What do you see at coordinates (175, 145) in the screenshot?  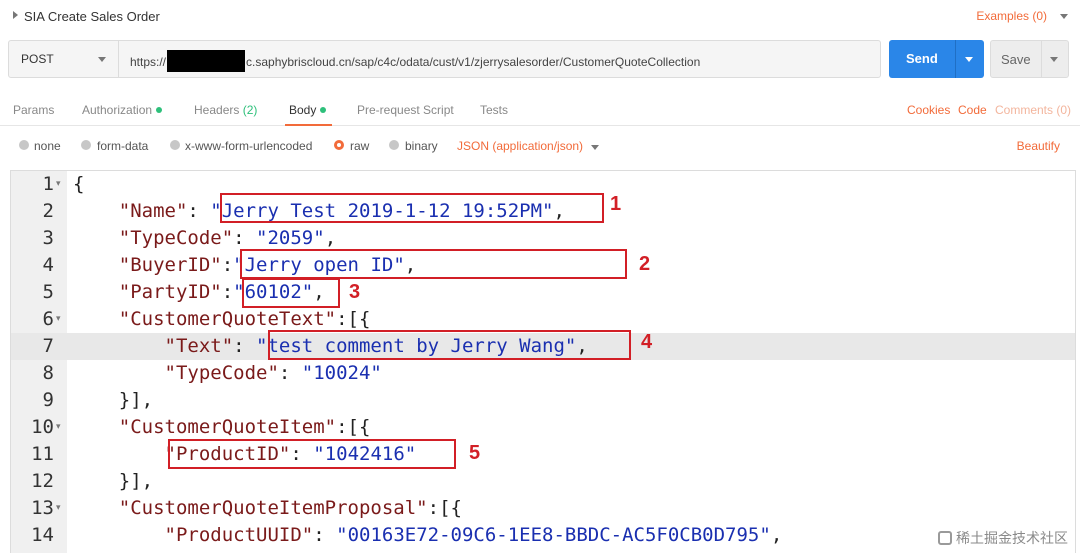 I see `radio-urlencoded` at bounding box center [175, 145].